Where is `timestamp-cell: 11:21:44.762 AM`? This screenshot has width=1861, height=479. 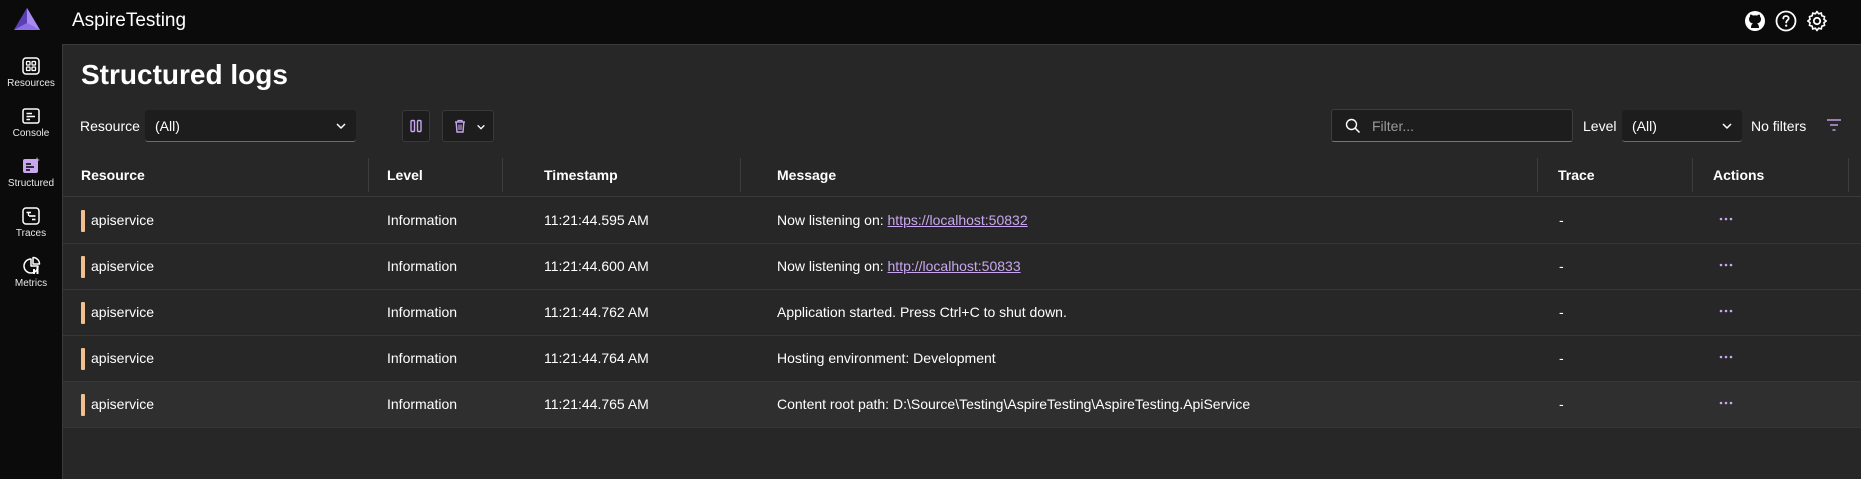
timestamp-cell: 11:21:44.762 AM is located at coordinates (596, 312).